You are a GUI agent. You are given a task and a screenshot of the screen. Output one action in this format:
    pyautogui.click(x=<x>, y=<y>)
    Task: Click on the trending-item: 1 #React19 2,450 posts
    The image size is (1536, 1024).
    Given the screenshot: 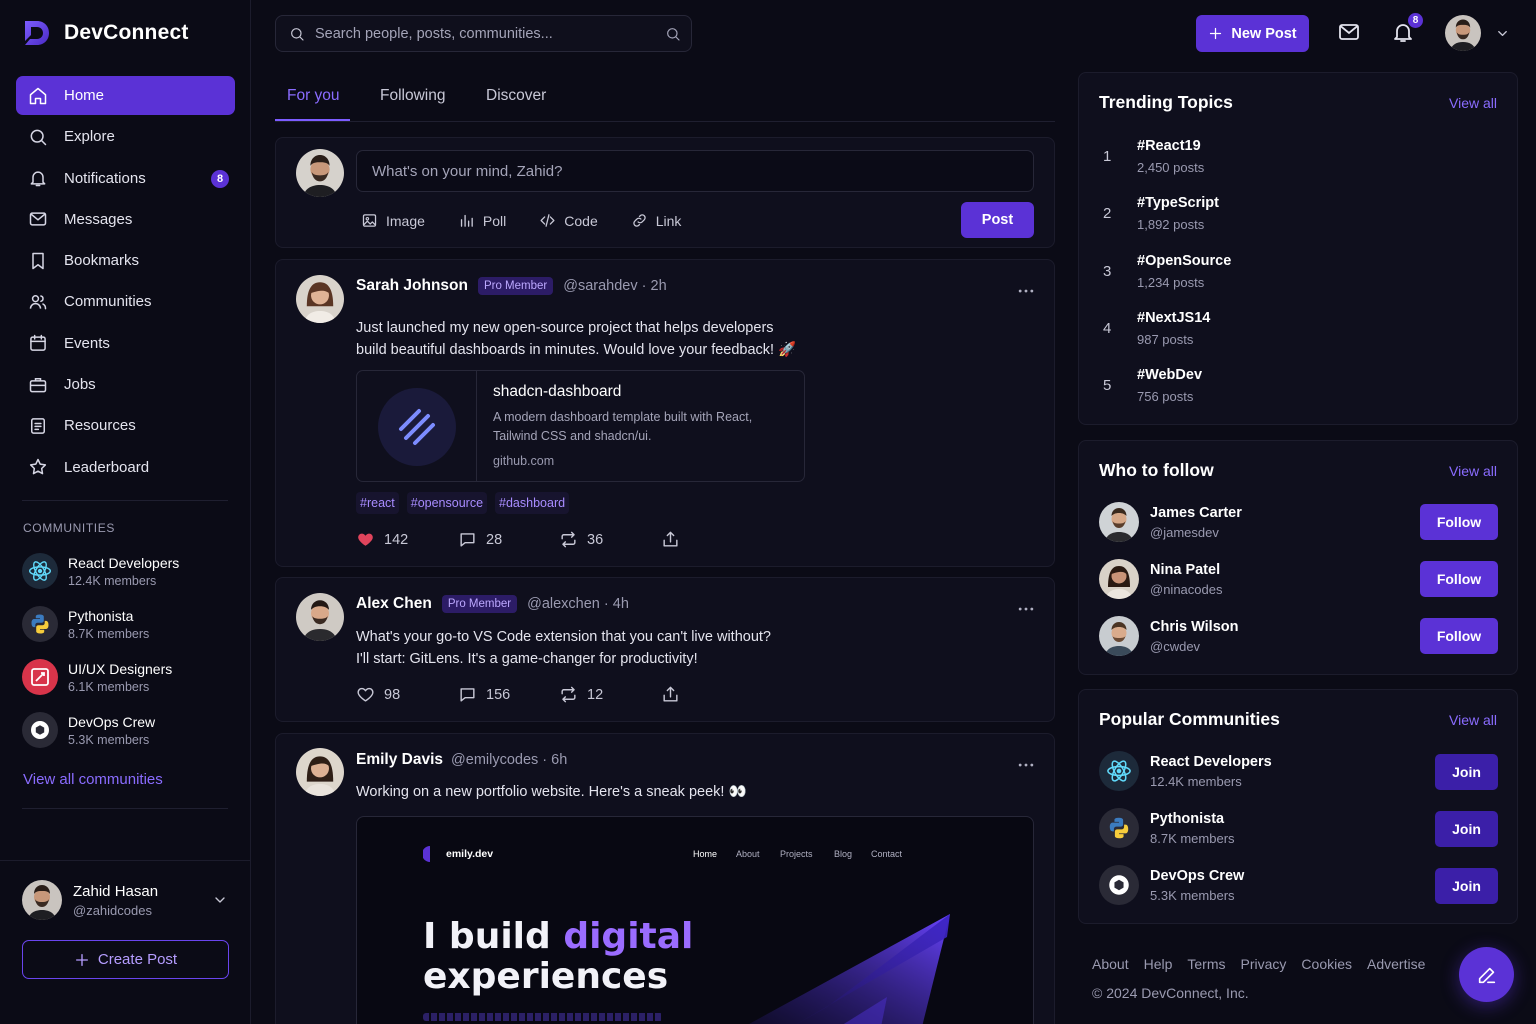 What is the action you would take?
    pyautogui.click(x=1151, y=156)
    